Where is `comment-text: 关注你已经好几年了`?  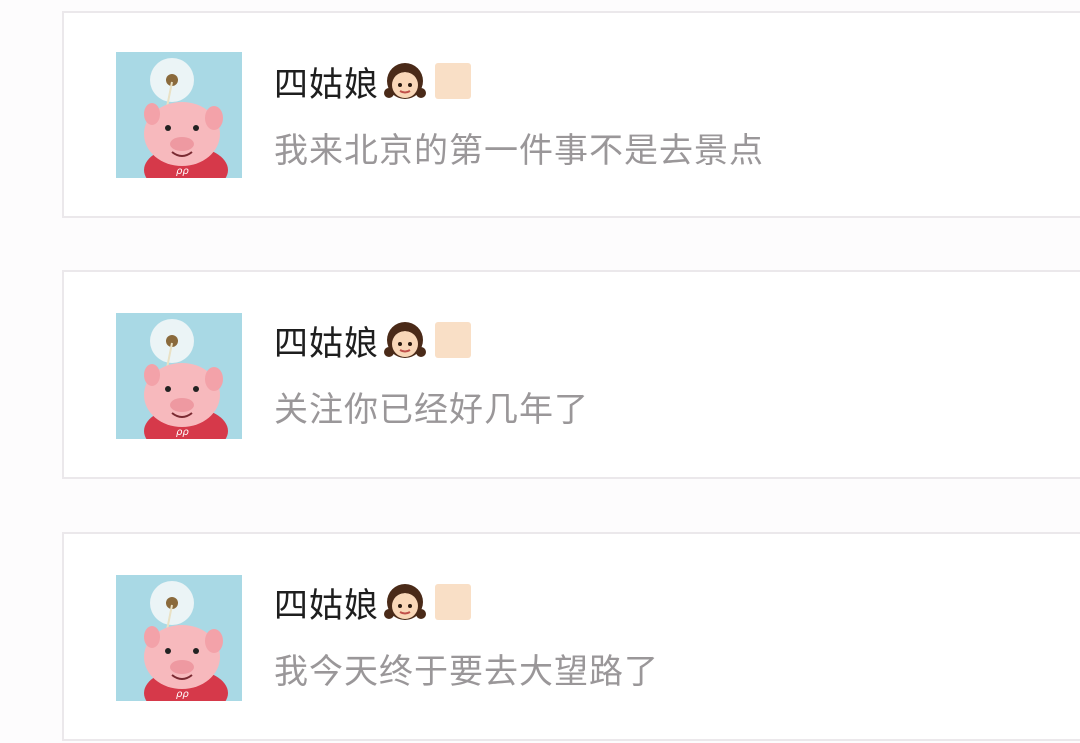
comment-text: 关注你已经好几年了 is located at coordinates (431, 410).